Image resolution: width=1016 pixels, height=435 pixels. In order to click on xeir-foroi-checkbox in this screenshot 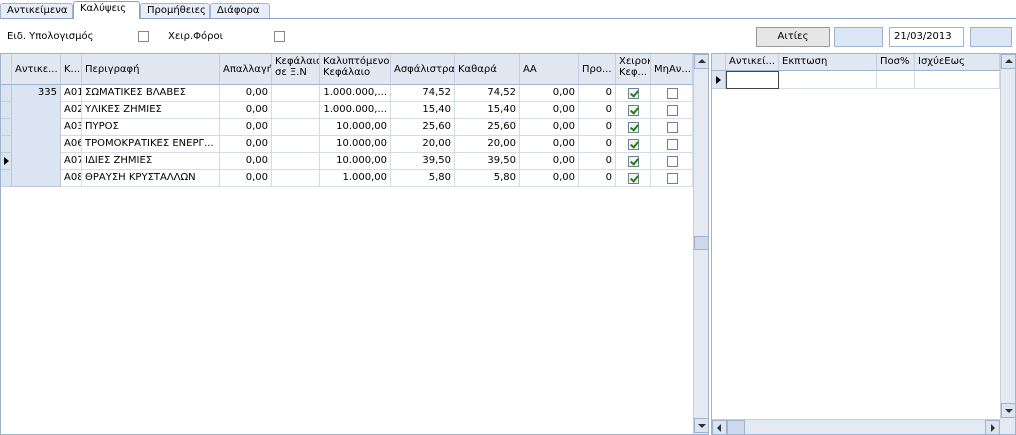, I will do `click(279, 36)`.